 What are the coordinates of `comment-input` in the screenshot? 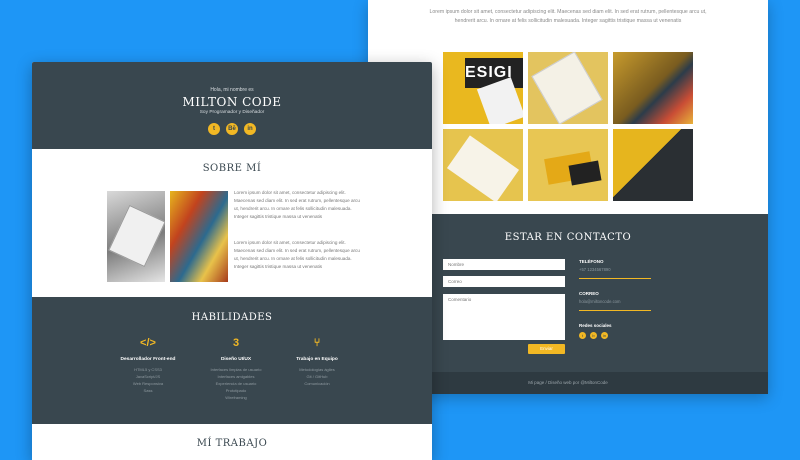 It's located at (504, 317).